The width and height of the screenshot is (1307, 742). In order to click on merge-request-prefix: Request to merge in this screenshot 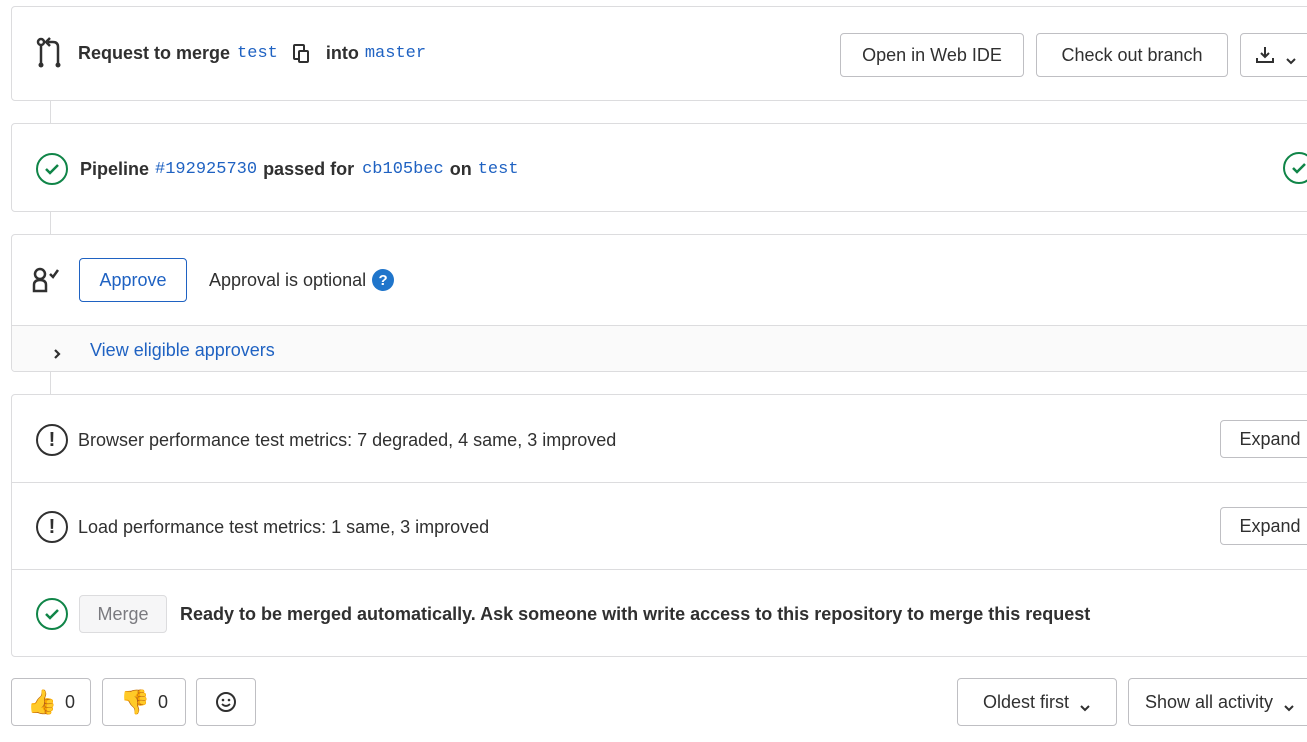, I will do `click(154, 52)`.